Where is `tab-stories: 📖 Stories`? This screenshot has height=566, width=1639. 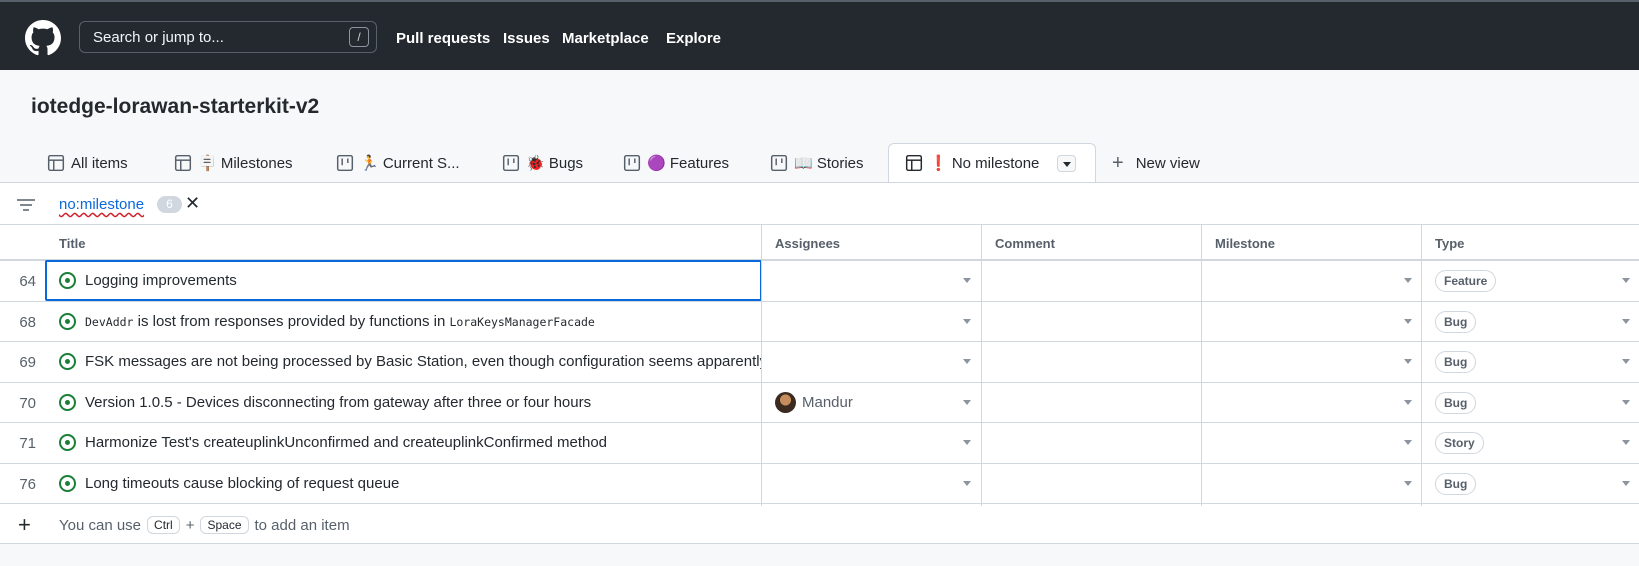 tab-stories: 📖 Stories is located at coordinates (817, 163).